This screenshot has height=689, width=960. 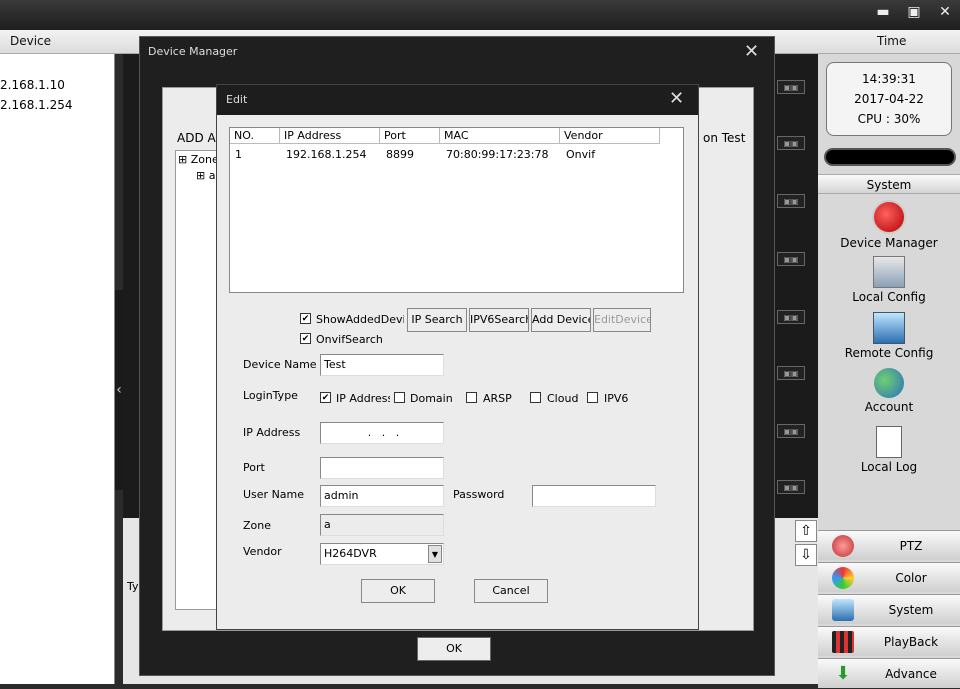 I want to click on app-title-bar: ▬ ▣ ✕, so click(x=480, y=15).